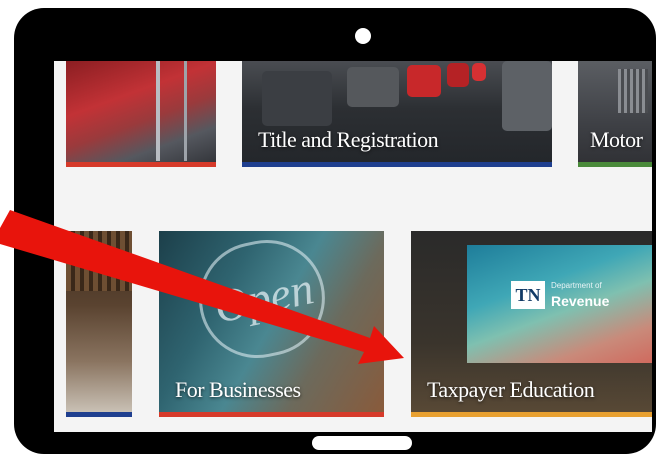  I want to click on tile-motor: Motor, so click(615, 114).